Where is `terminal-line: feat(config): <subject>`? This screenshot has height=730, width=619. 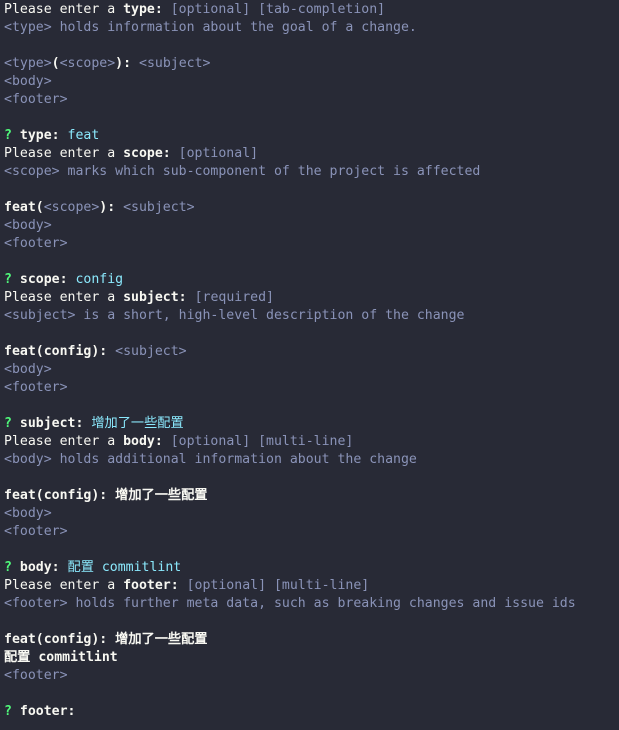
terminal-line: feat(config): <subject> is located at coordinates (309, 352).